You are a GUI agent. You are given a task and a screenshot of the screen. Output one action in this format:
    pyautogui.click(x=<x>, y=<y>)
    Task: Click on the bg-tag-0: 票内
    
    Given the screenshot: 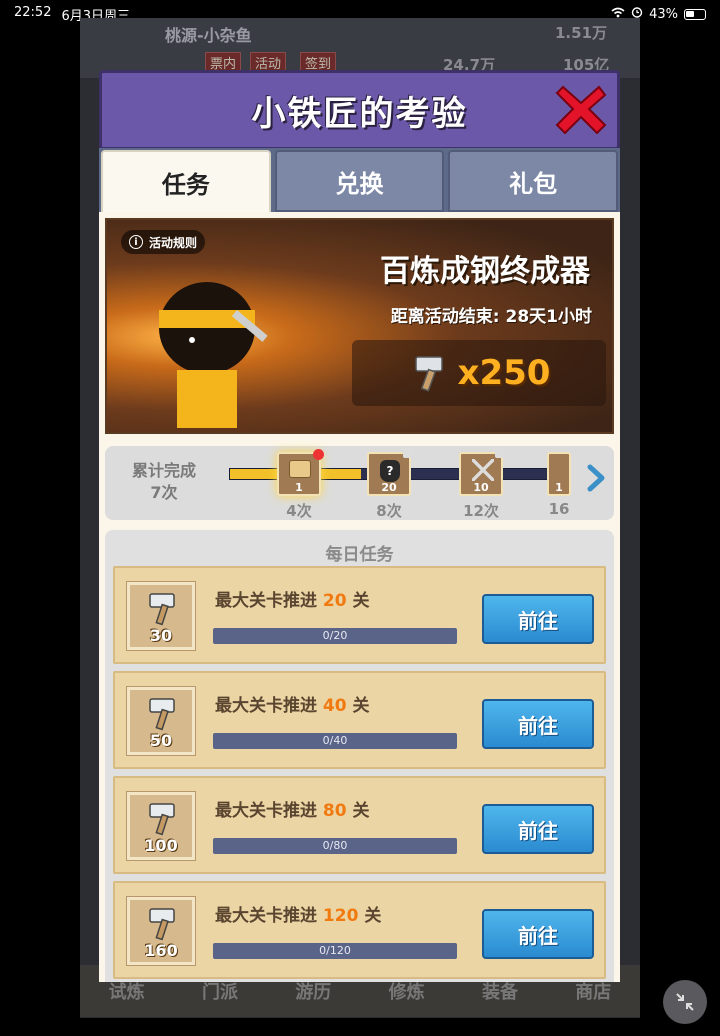 What is the action you would take?
    pyautogui.click(x=223, y=62)
    